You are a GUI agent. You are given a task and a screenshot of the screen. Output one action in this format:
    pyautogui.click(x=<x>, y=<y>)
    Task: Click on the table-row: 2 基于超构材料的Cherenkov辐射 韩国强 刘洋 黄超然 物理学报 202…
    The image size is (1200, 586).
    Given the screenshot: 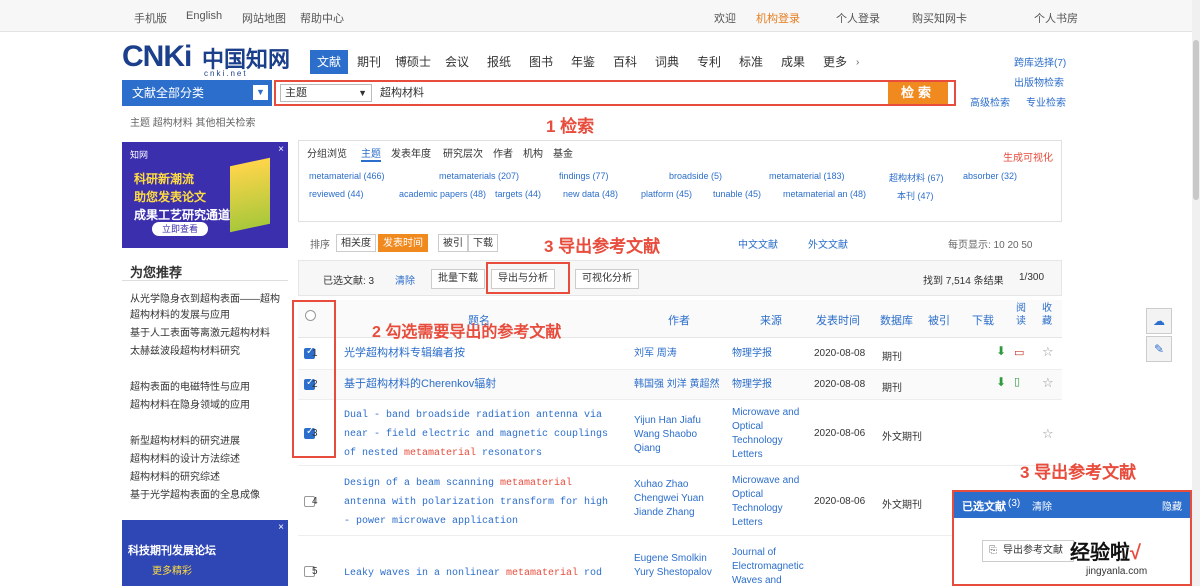 What is the action you would take?
    pyautogui.click(x=680, y=385)
    